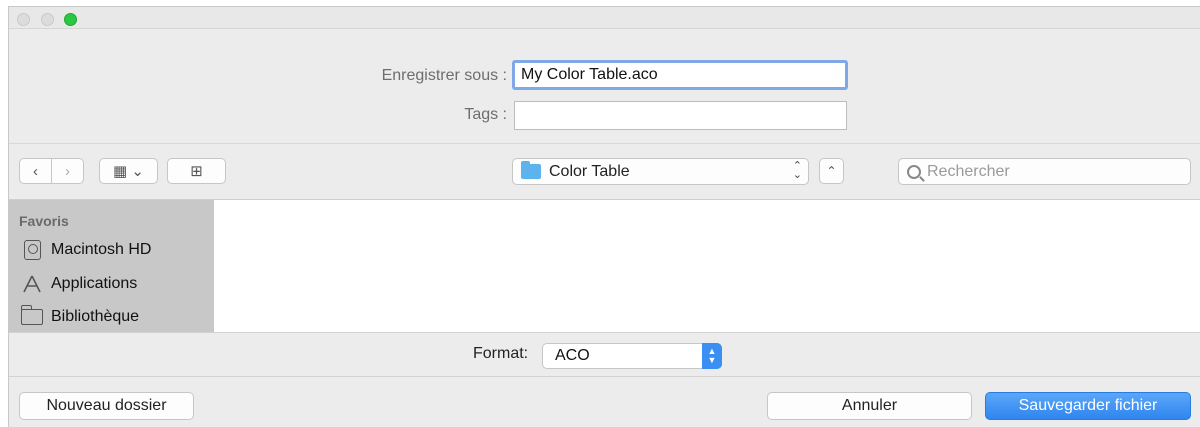 The width and height of the screenshot is (1200, 427). What do you see at coordinates (106, 406) in the screenshot?
I see `new-folder-button: Nouveau dossier` at bounding box center [106, 406].